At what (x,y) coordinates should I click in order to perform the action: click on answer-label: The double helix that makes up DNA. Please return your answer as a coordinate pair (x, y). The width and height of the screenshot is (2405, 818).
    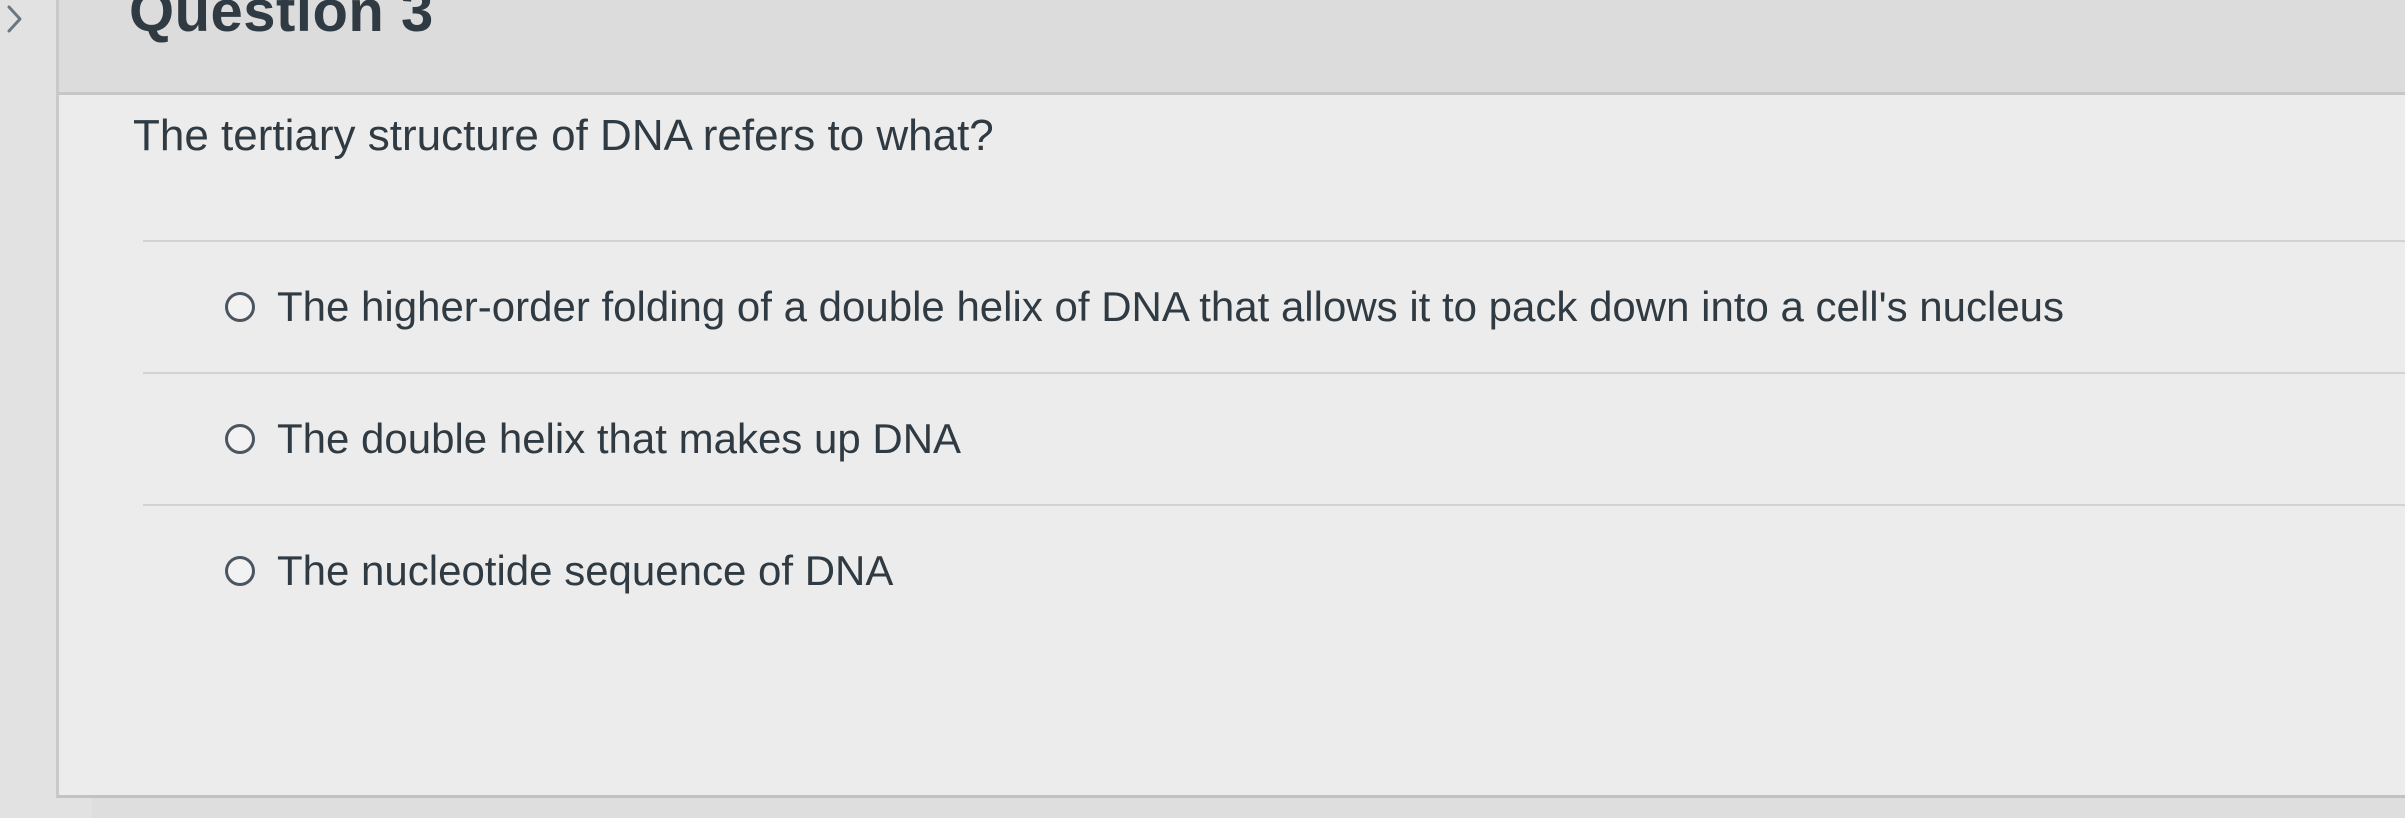
    Looking at the image, I should click on (619, 439).